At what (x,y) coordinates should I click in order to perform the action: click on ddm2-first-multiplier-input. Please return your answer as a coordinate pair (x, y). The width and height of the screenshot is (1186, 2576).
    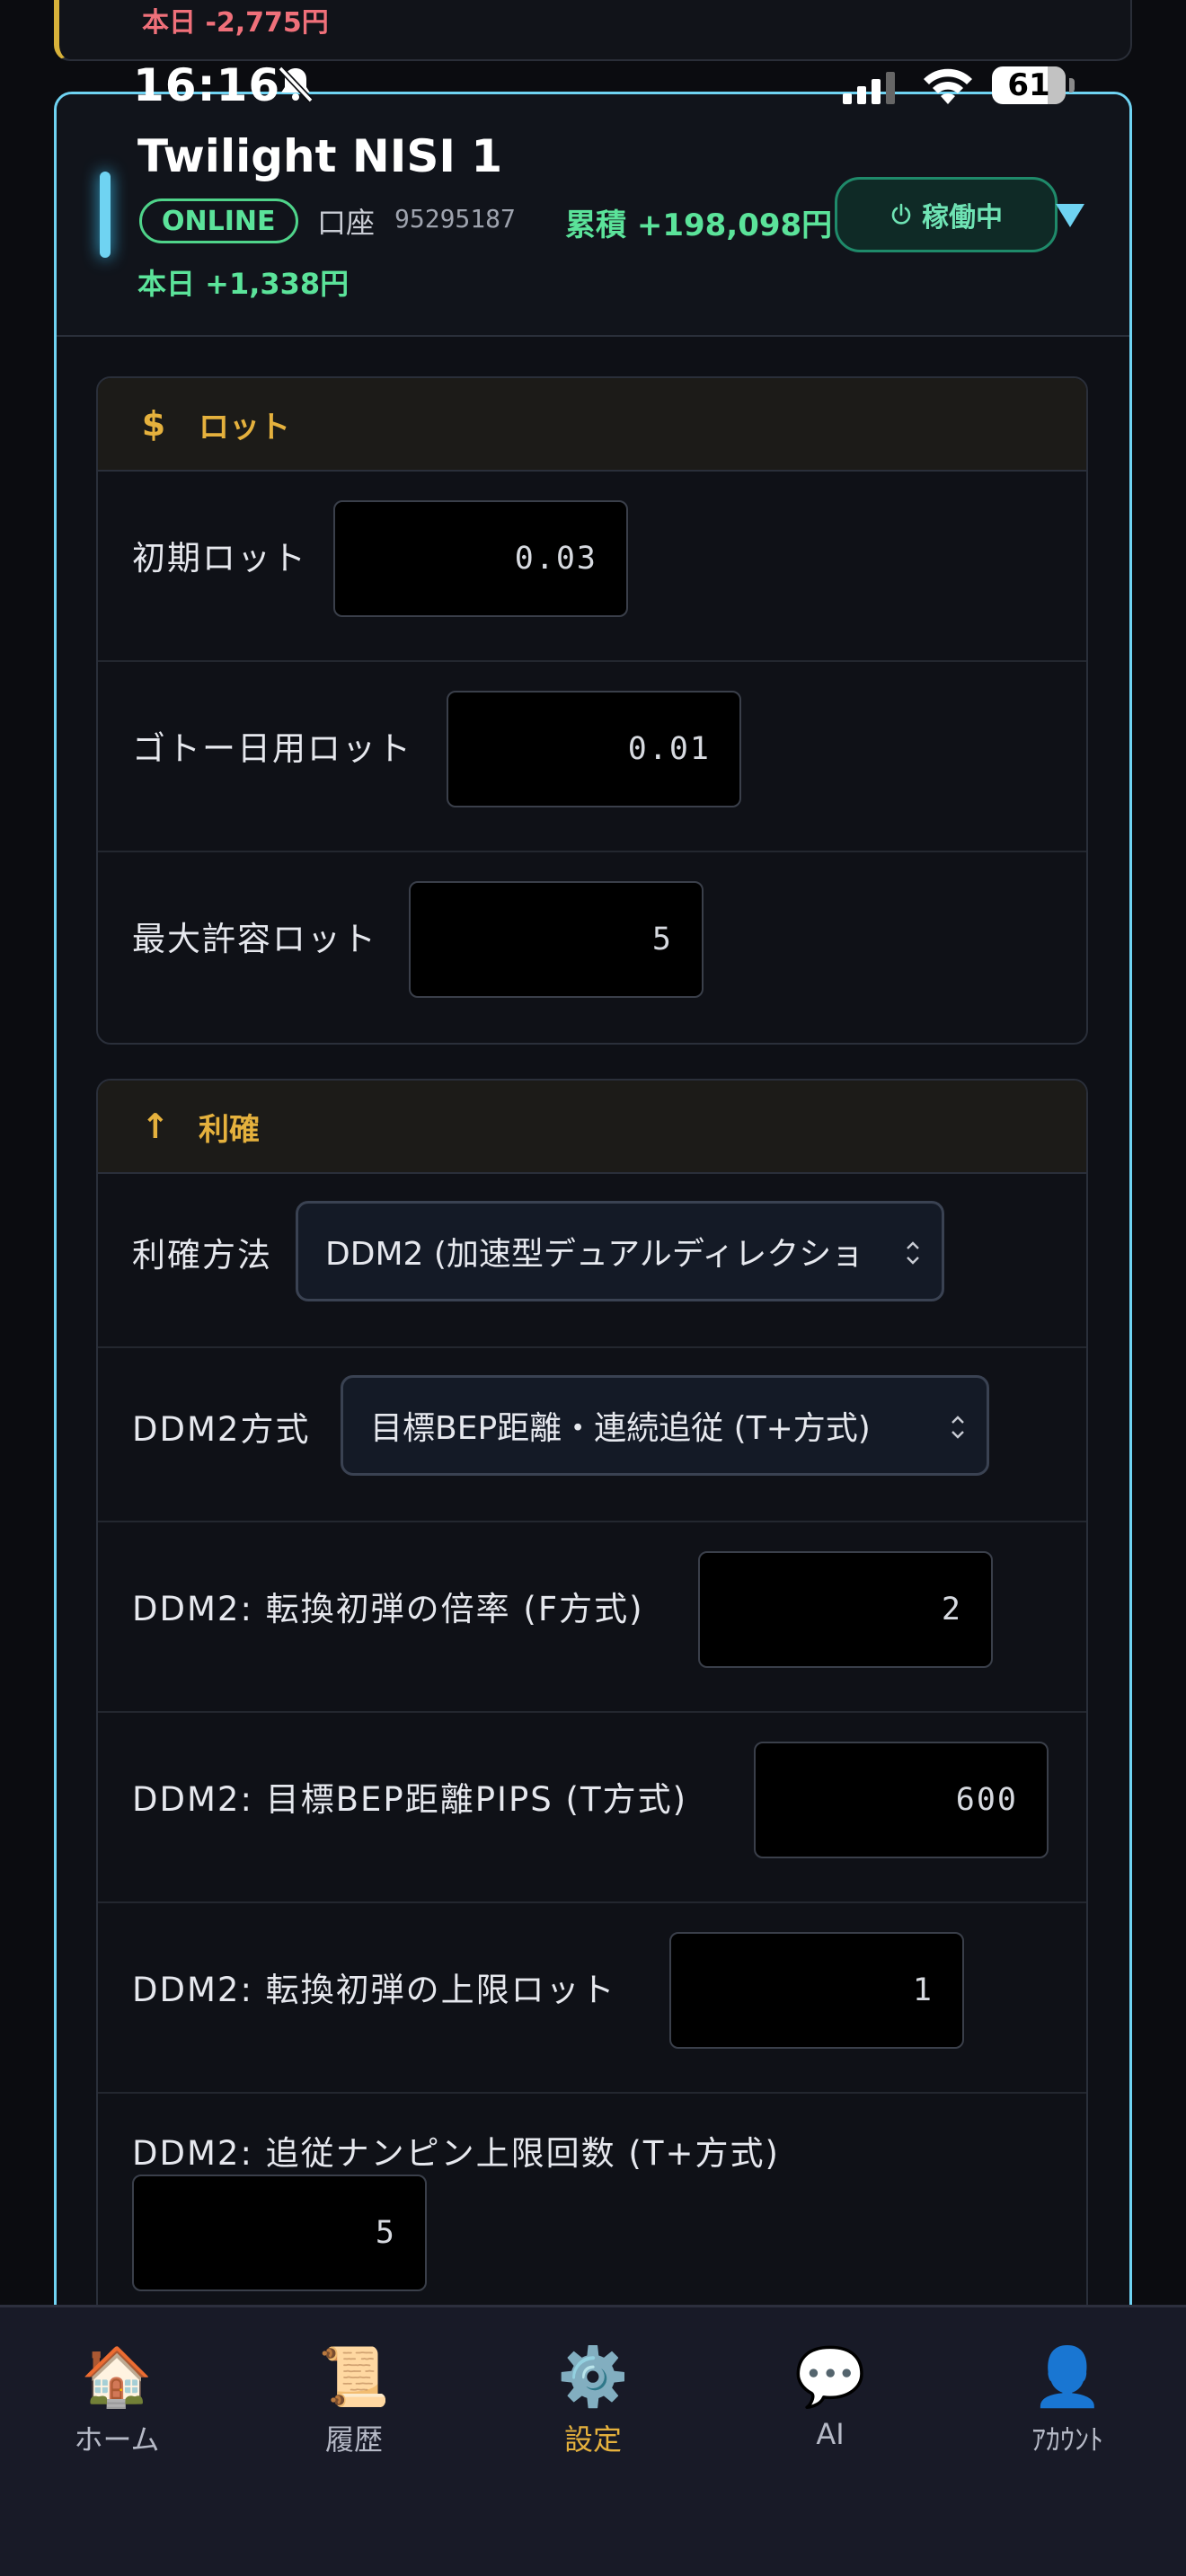
    Looking at the image, I should click on (845, 1609).